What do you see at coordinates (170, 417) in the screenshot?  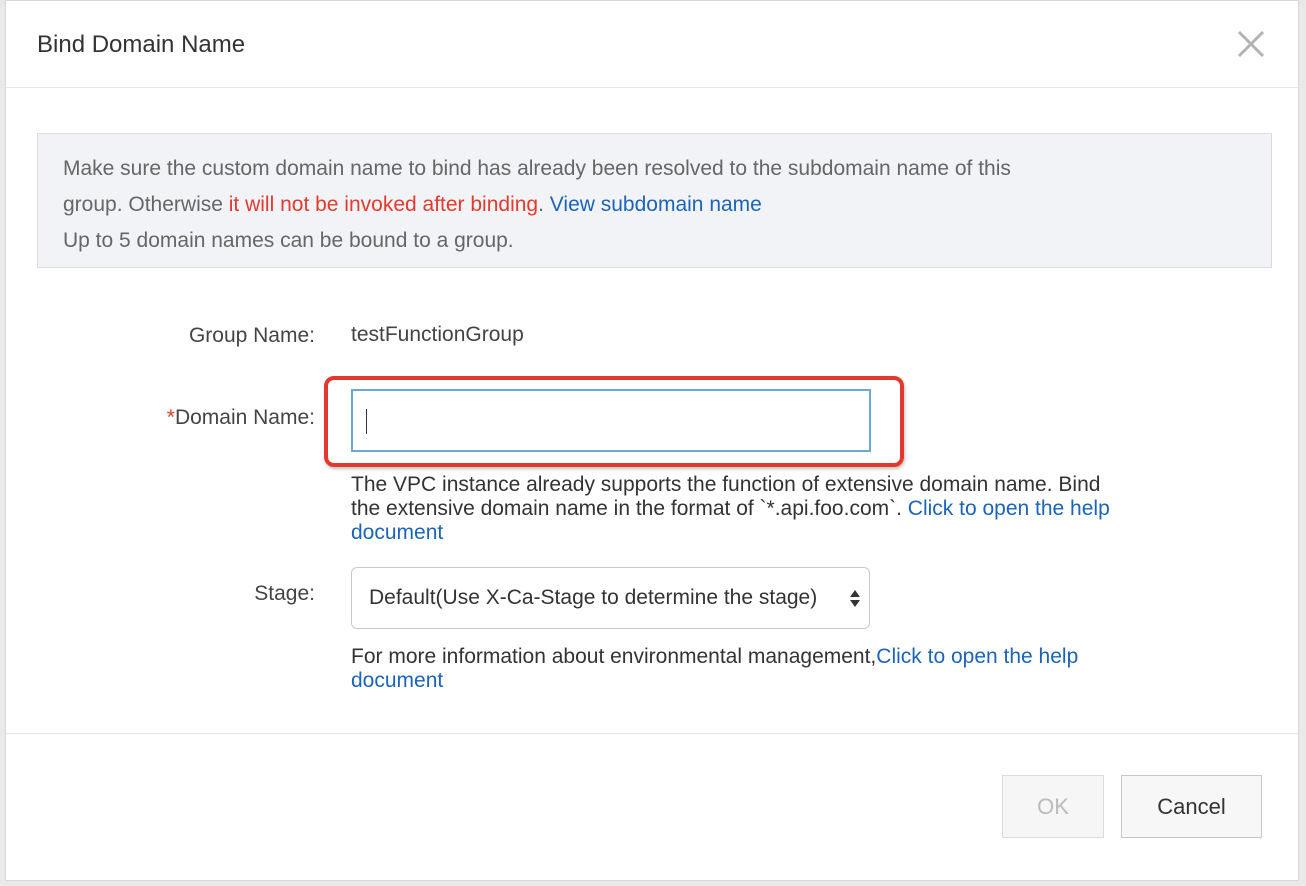 I see `required-mark: *` at bounding box center [170, 417].